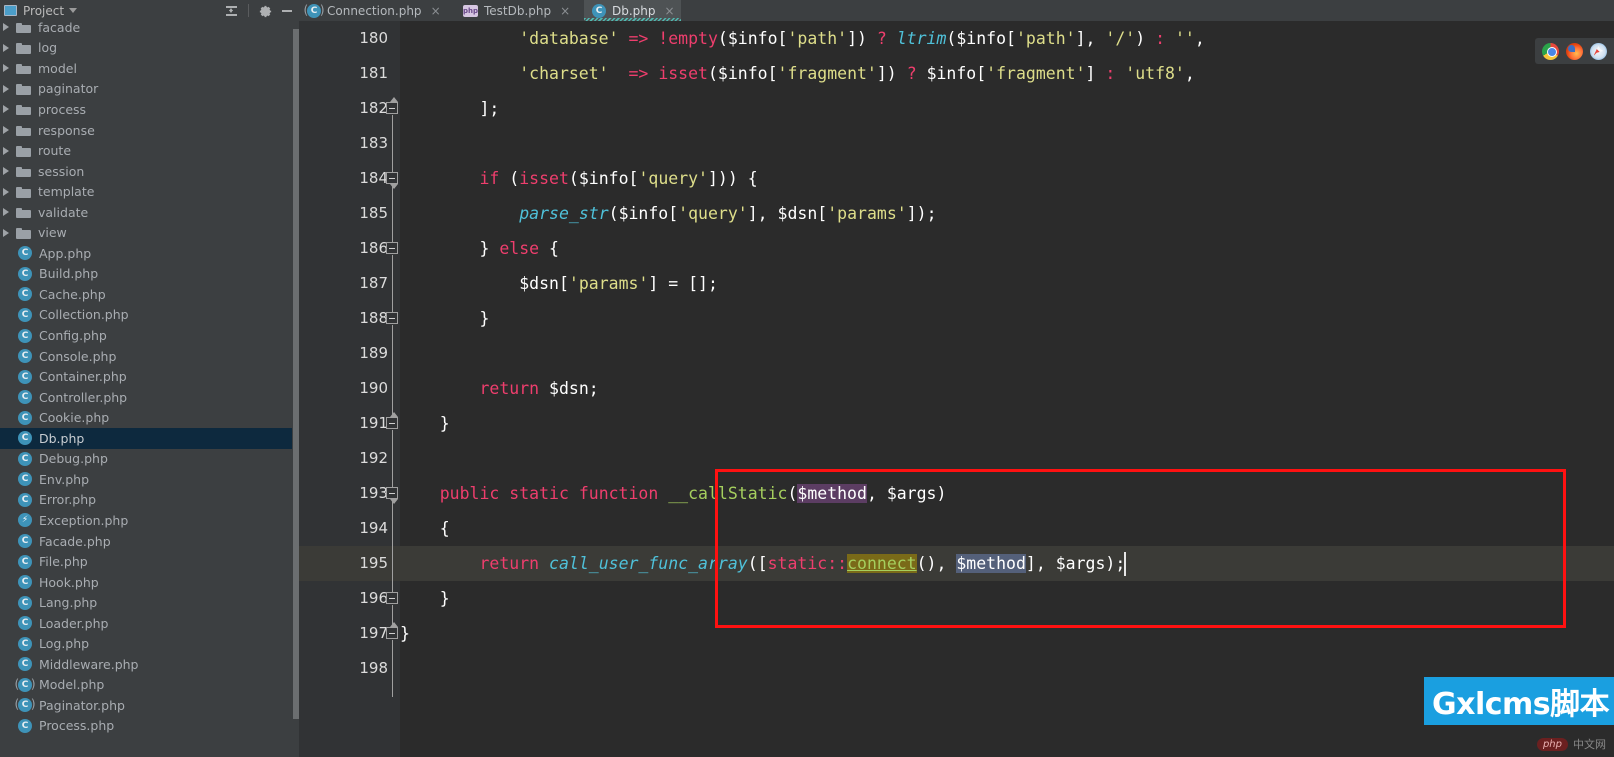 Image resolution: width=1614 pixels, height=757 pixels. I want to click on code-line-194: {, so click(1007, 528).